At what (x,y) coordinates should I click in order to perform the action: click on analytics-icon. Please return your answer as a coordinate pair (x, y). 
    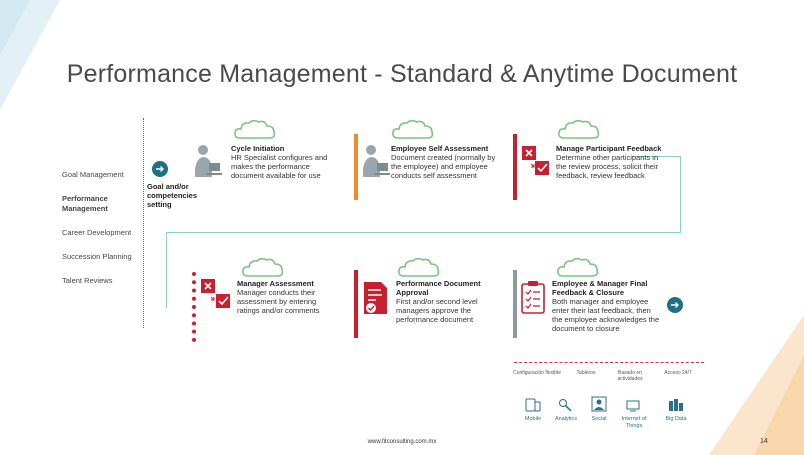
    Looking at the image, I should click on (565, 405).